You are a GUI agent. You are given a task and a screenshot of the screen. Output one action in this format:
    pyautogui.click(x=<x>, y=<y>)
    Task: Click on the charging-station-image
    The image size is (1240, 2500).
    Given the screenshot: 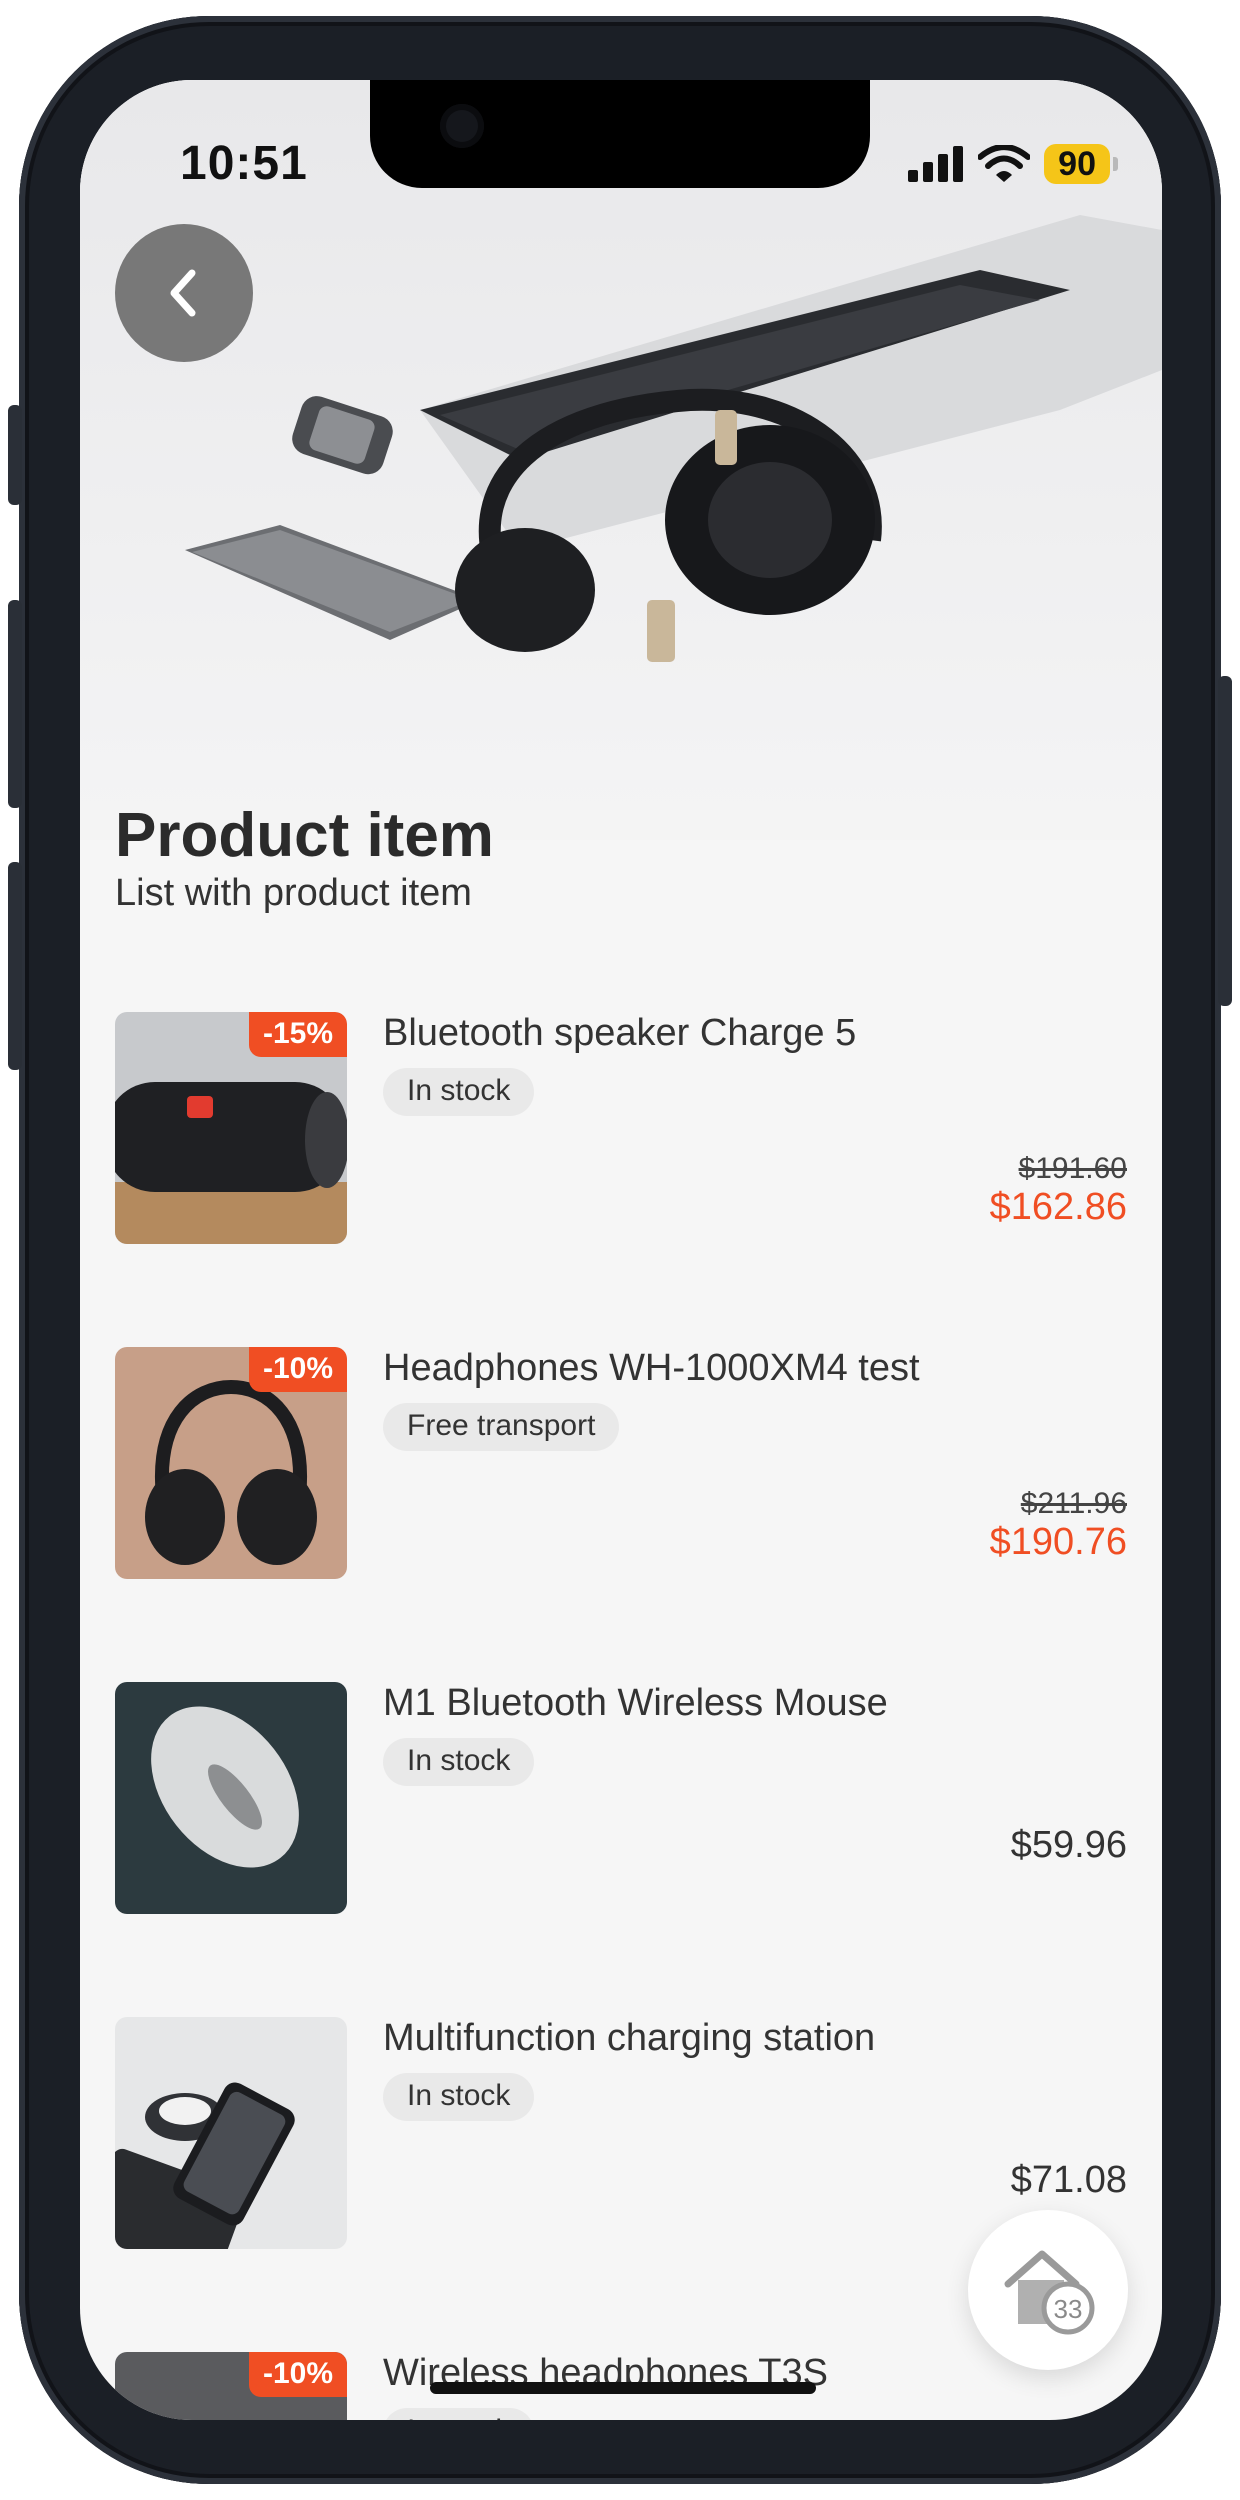 What is the action you would take?
    pyautogui.click(x=231, y=2133)
    